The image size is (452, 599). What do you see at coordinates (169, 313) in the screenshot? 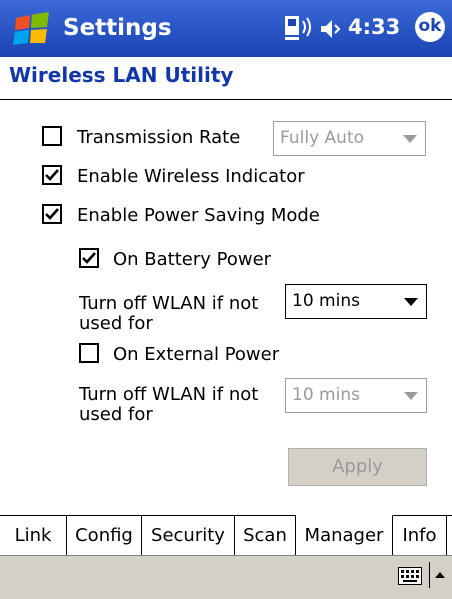
I see `battery-turnoff-label: Turn off WLAN if not used for` at bounding box center [169, 313].